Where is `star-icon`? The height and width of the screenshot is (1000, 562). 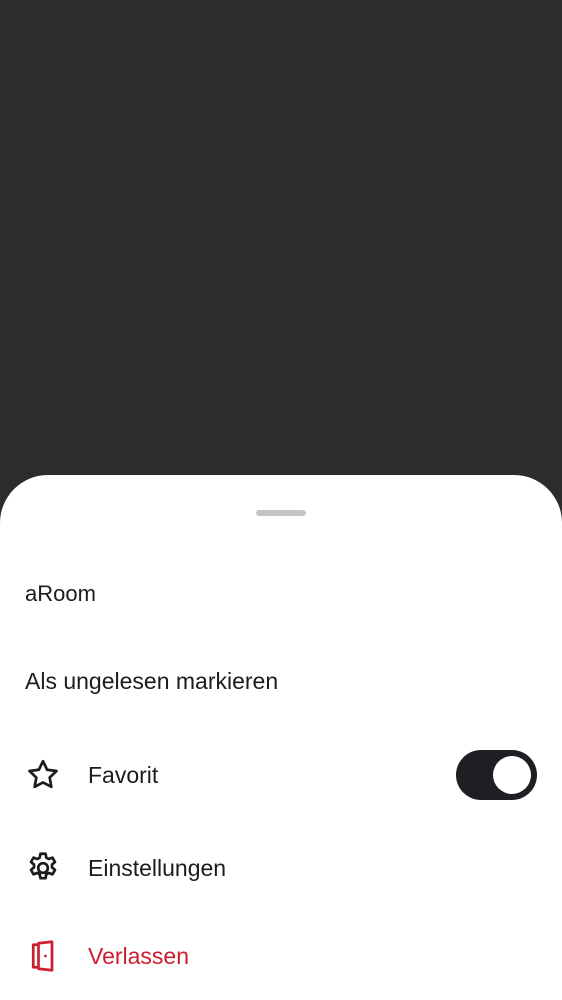
star-icon is located at coordinates (43, 775).